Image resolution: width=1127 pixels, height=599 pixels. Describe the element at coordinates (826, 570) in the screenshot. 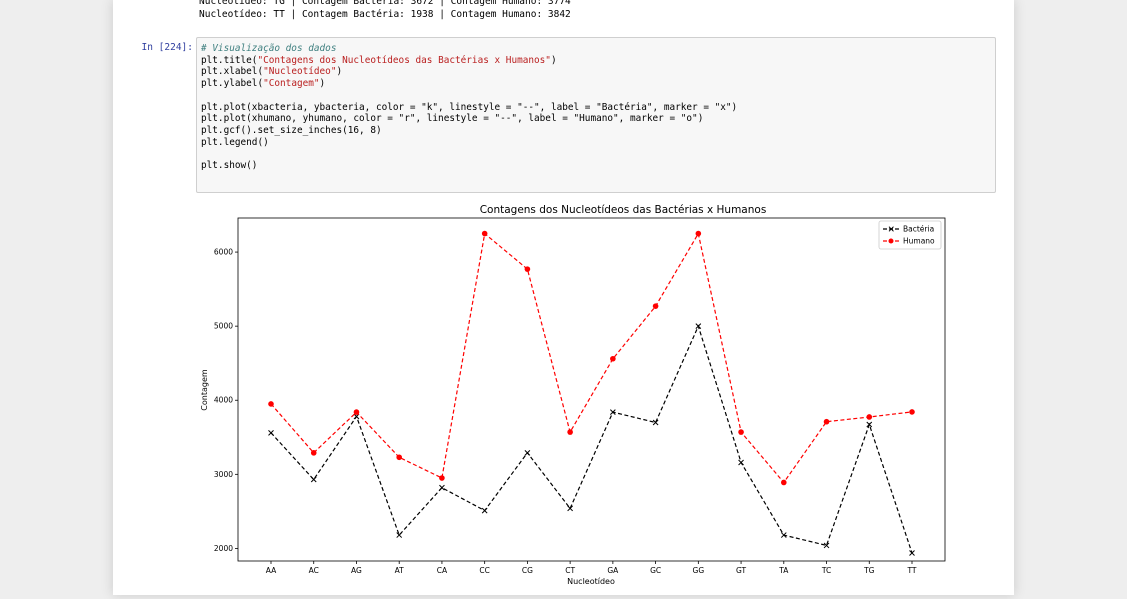

I see `x-tick-label: TC` at that location.